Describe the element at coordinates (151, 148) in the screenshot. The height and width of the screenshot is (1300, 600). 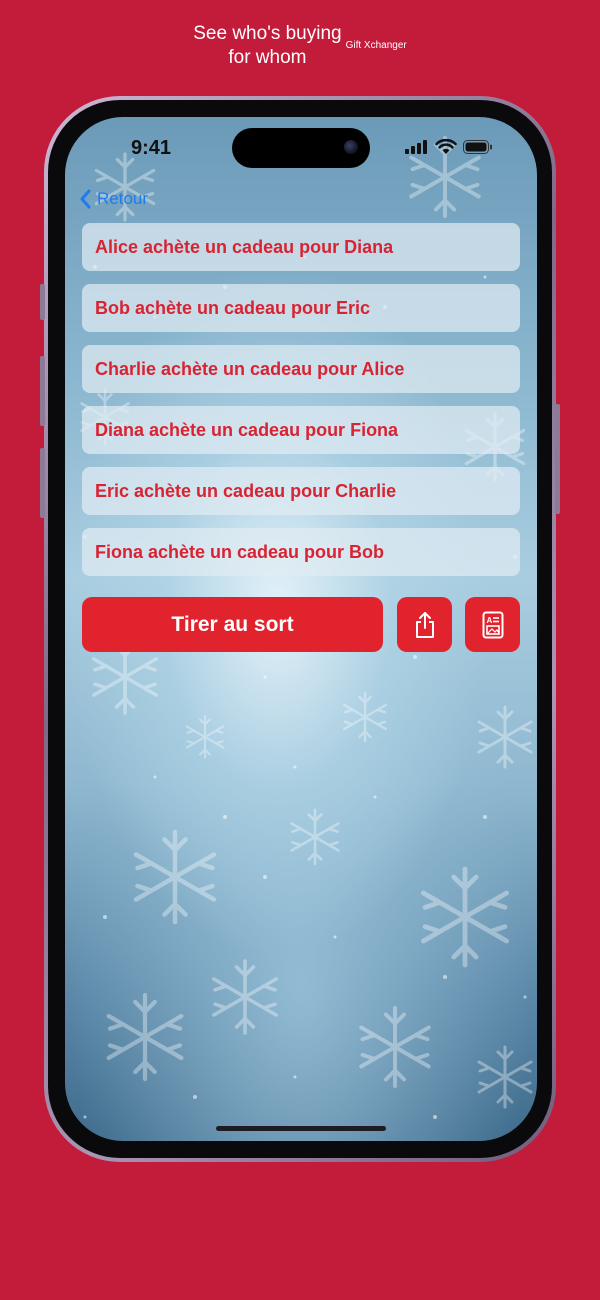
I see `status-time: 9:41` at that location.